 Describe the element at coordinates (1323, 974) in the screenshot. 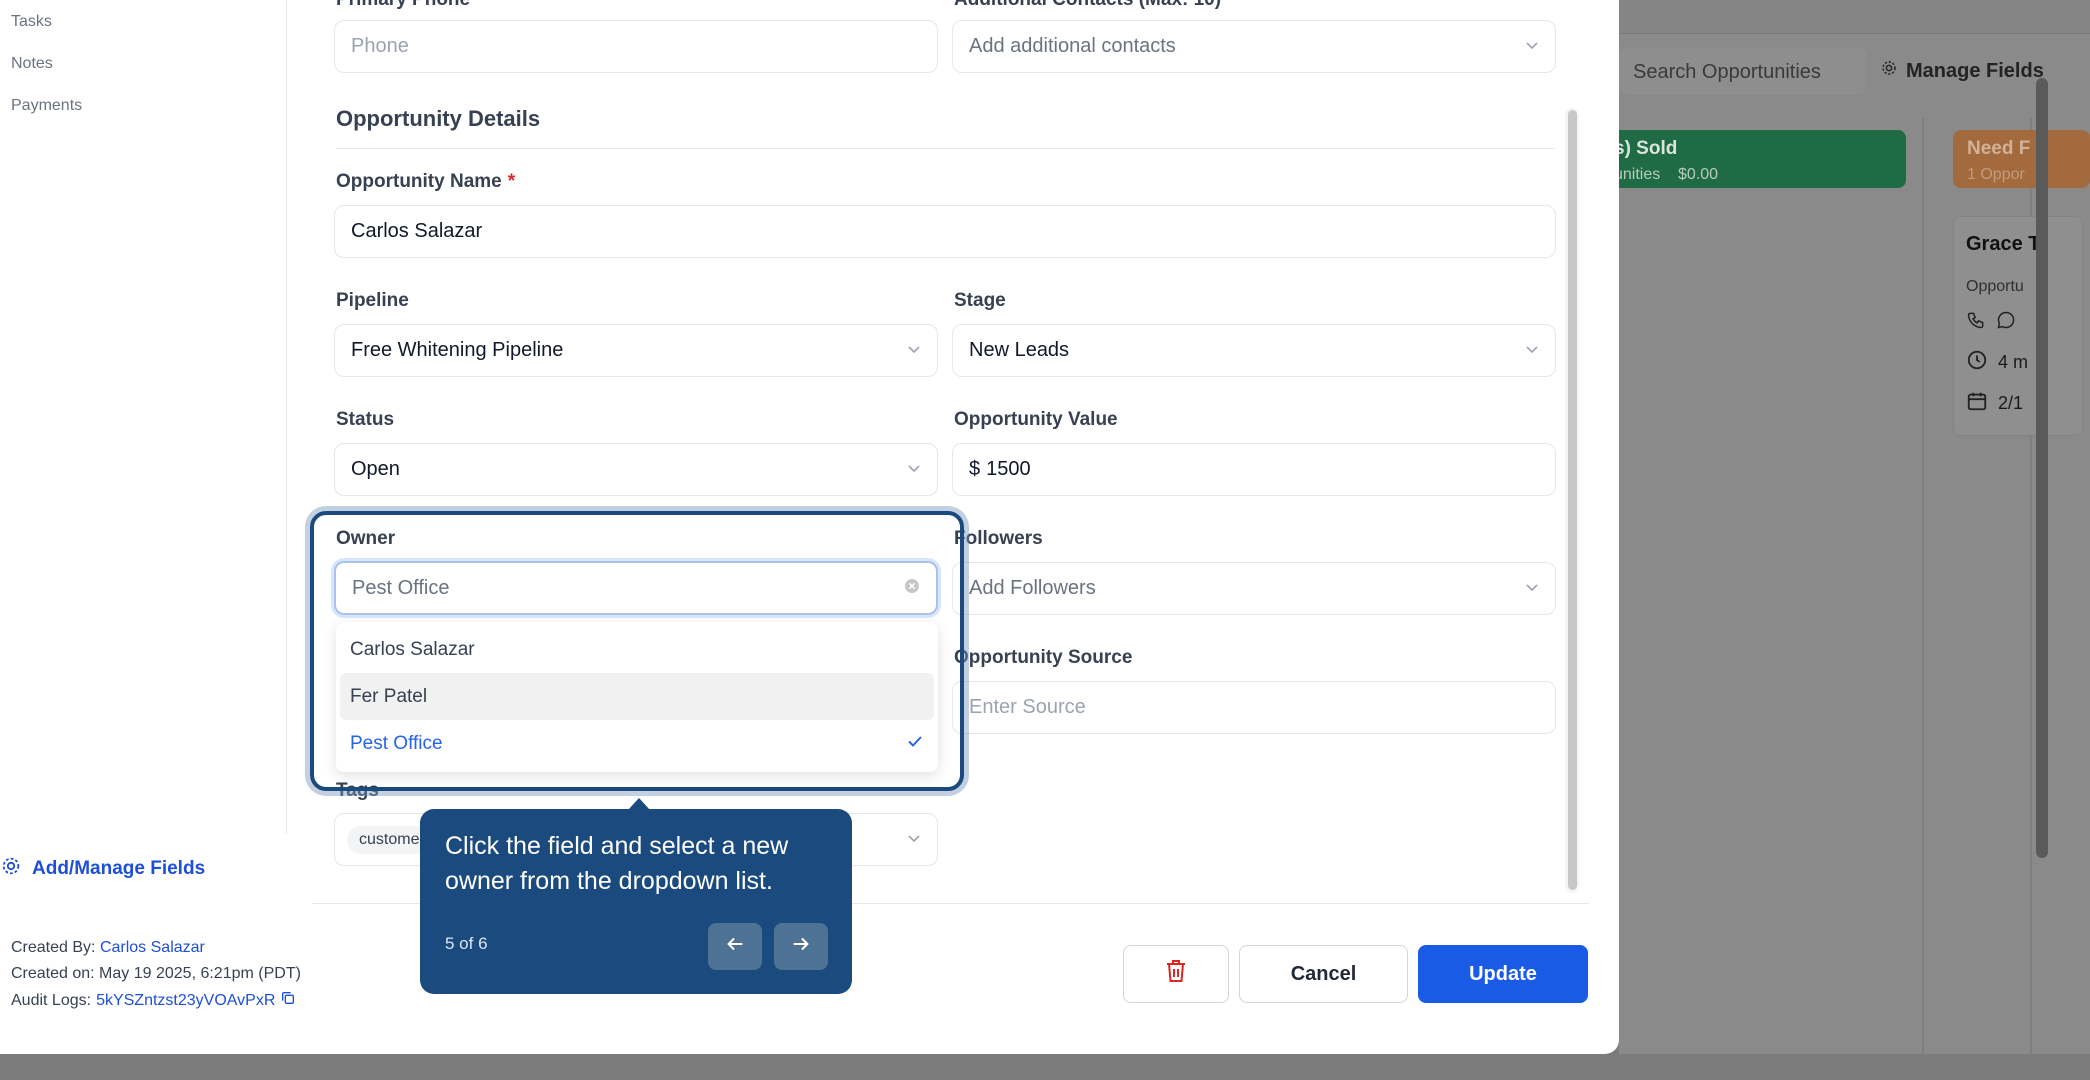

I see `cancel-button: Cancel` at that location.